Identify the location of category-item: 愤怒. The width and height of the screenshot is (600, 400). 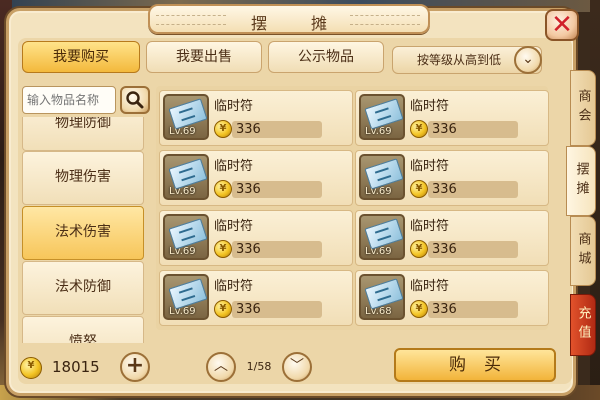
(83, 329).